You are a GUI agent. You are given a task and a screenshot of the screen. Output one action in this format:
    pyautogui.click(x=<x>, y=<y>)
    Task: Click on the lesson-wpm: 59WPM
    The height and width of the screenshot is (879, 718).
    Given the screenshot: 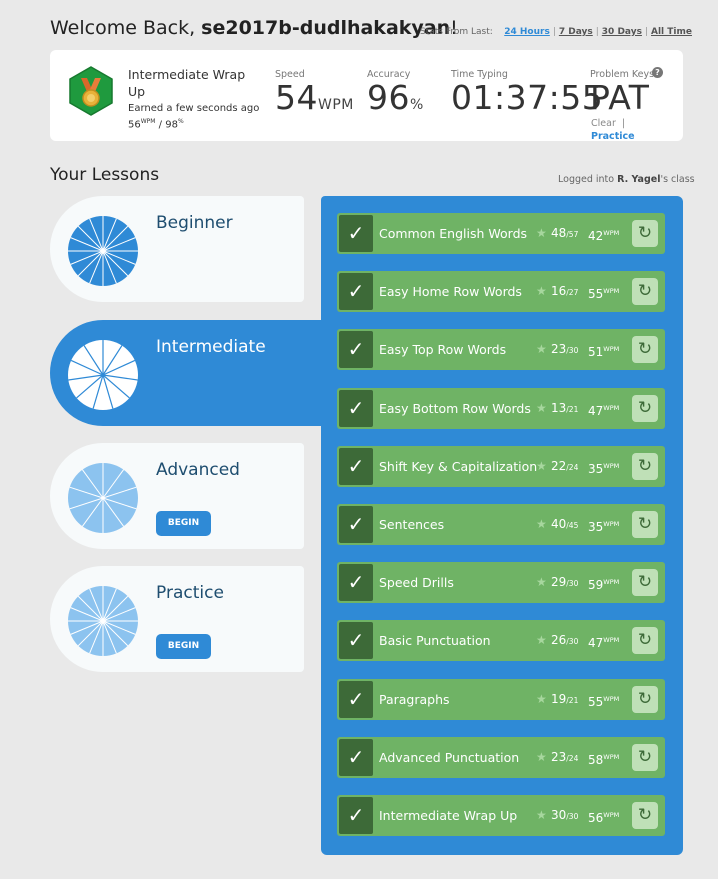 What is the action you would take?
    pyautogui.click(x=604, y=585)
    